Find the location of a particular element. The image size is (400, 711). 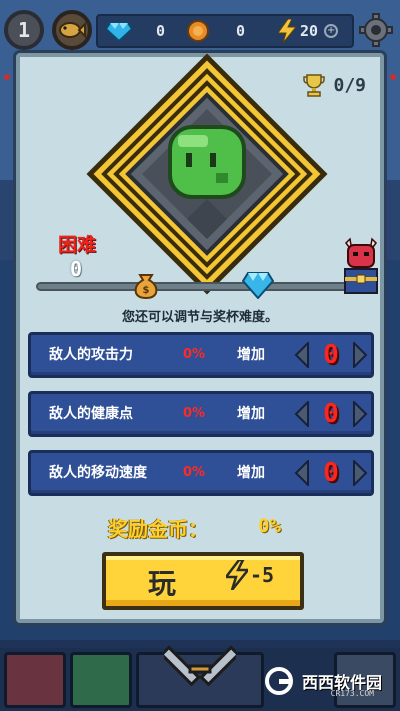

modifier-label: 敌人的攻击力 is located at coordinates (91, 355).